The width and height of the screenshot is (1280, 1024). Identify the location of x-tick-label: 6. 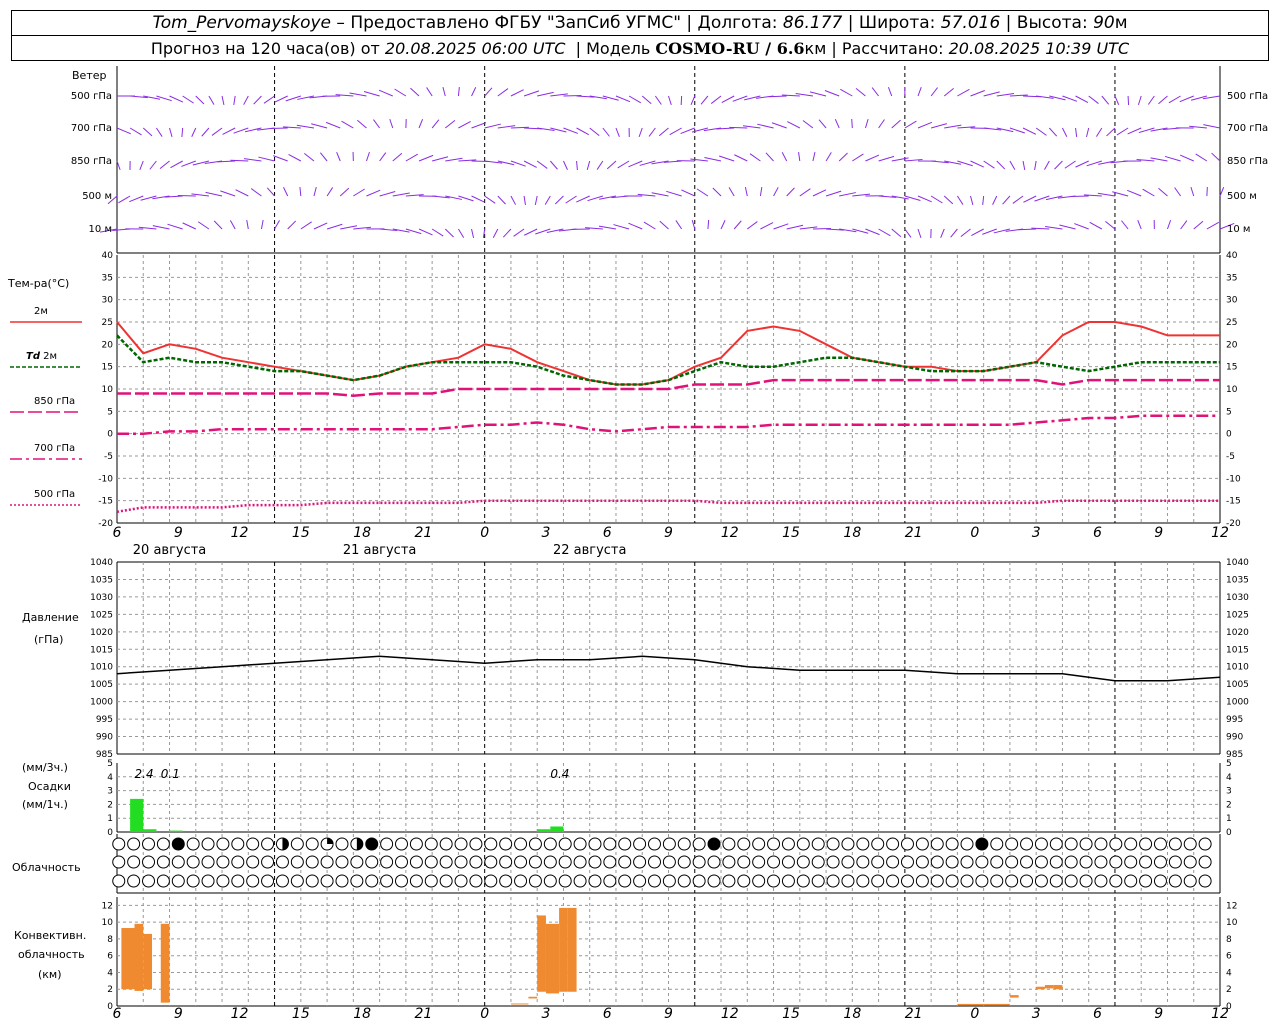
(607, 1014).